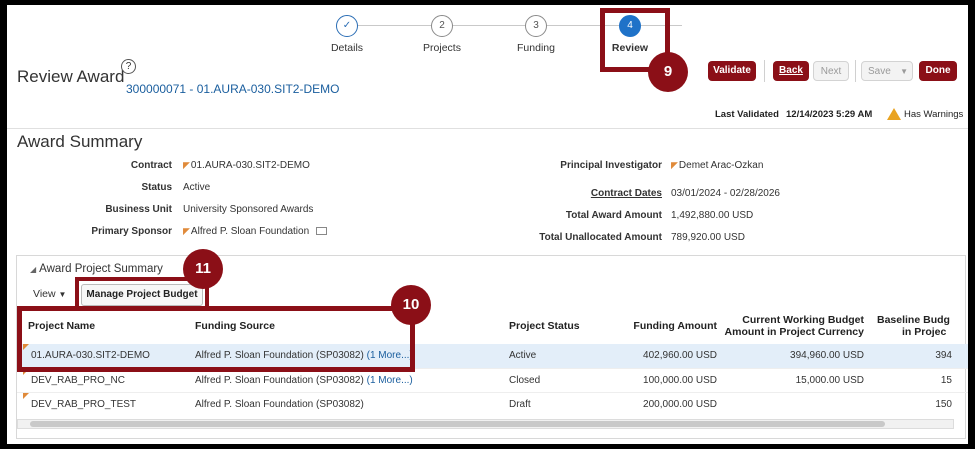 The width and height of the screenshot is (975, 449). Describe the element at coordinates (131, 231) in the screenshot. I see `primary-sponsor-label: Primary Sponsor` at that location.